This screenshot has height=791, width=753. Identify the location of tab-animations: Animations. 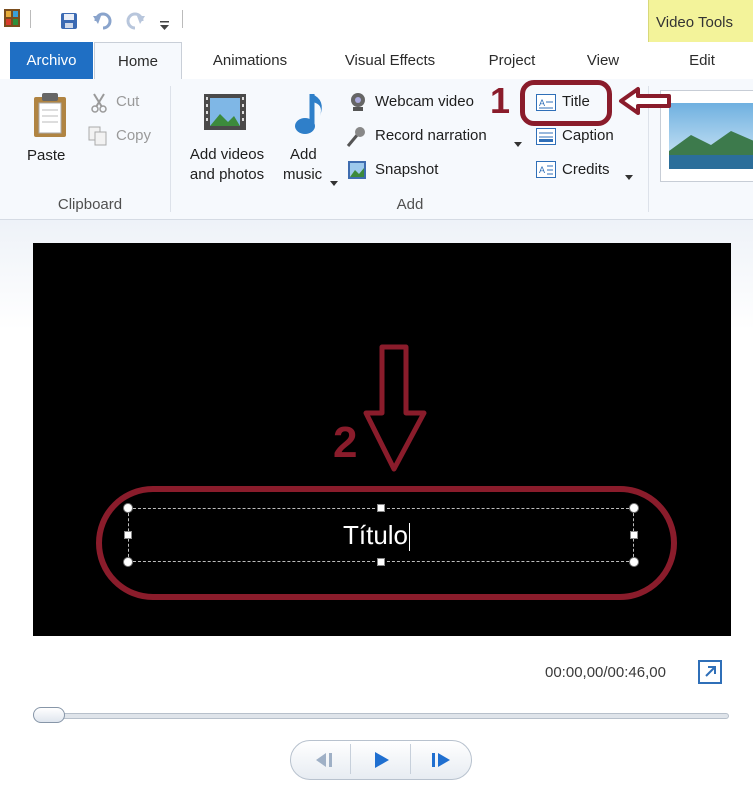
(250, 60).